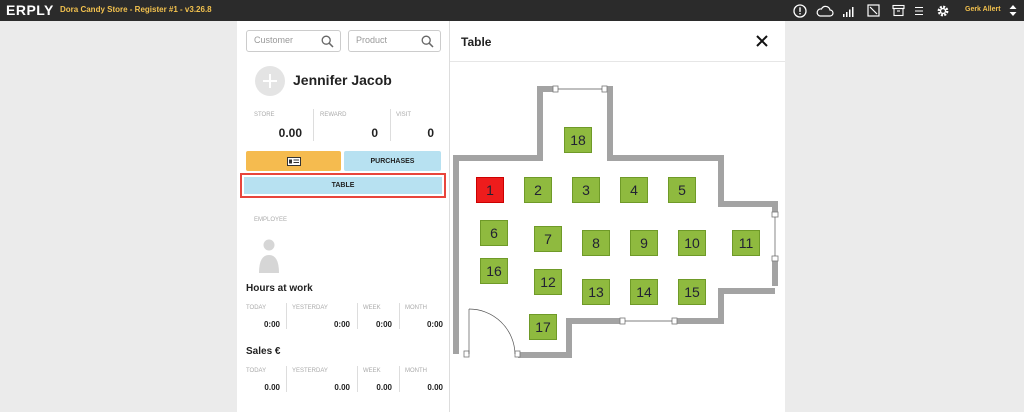 The width and height of the screenshot is (1024, 412). I want to click on plus-icon, so click(270, 81).